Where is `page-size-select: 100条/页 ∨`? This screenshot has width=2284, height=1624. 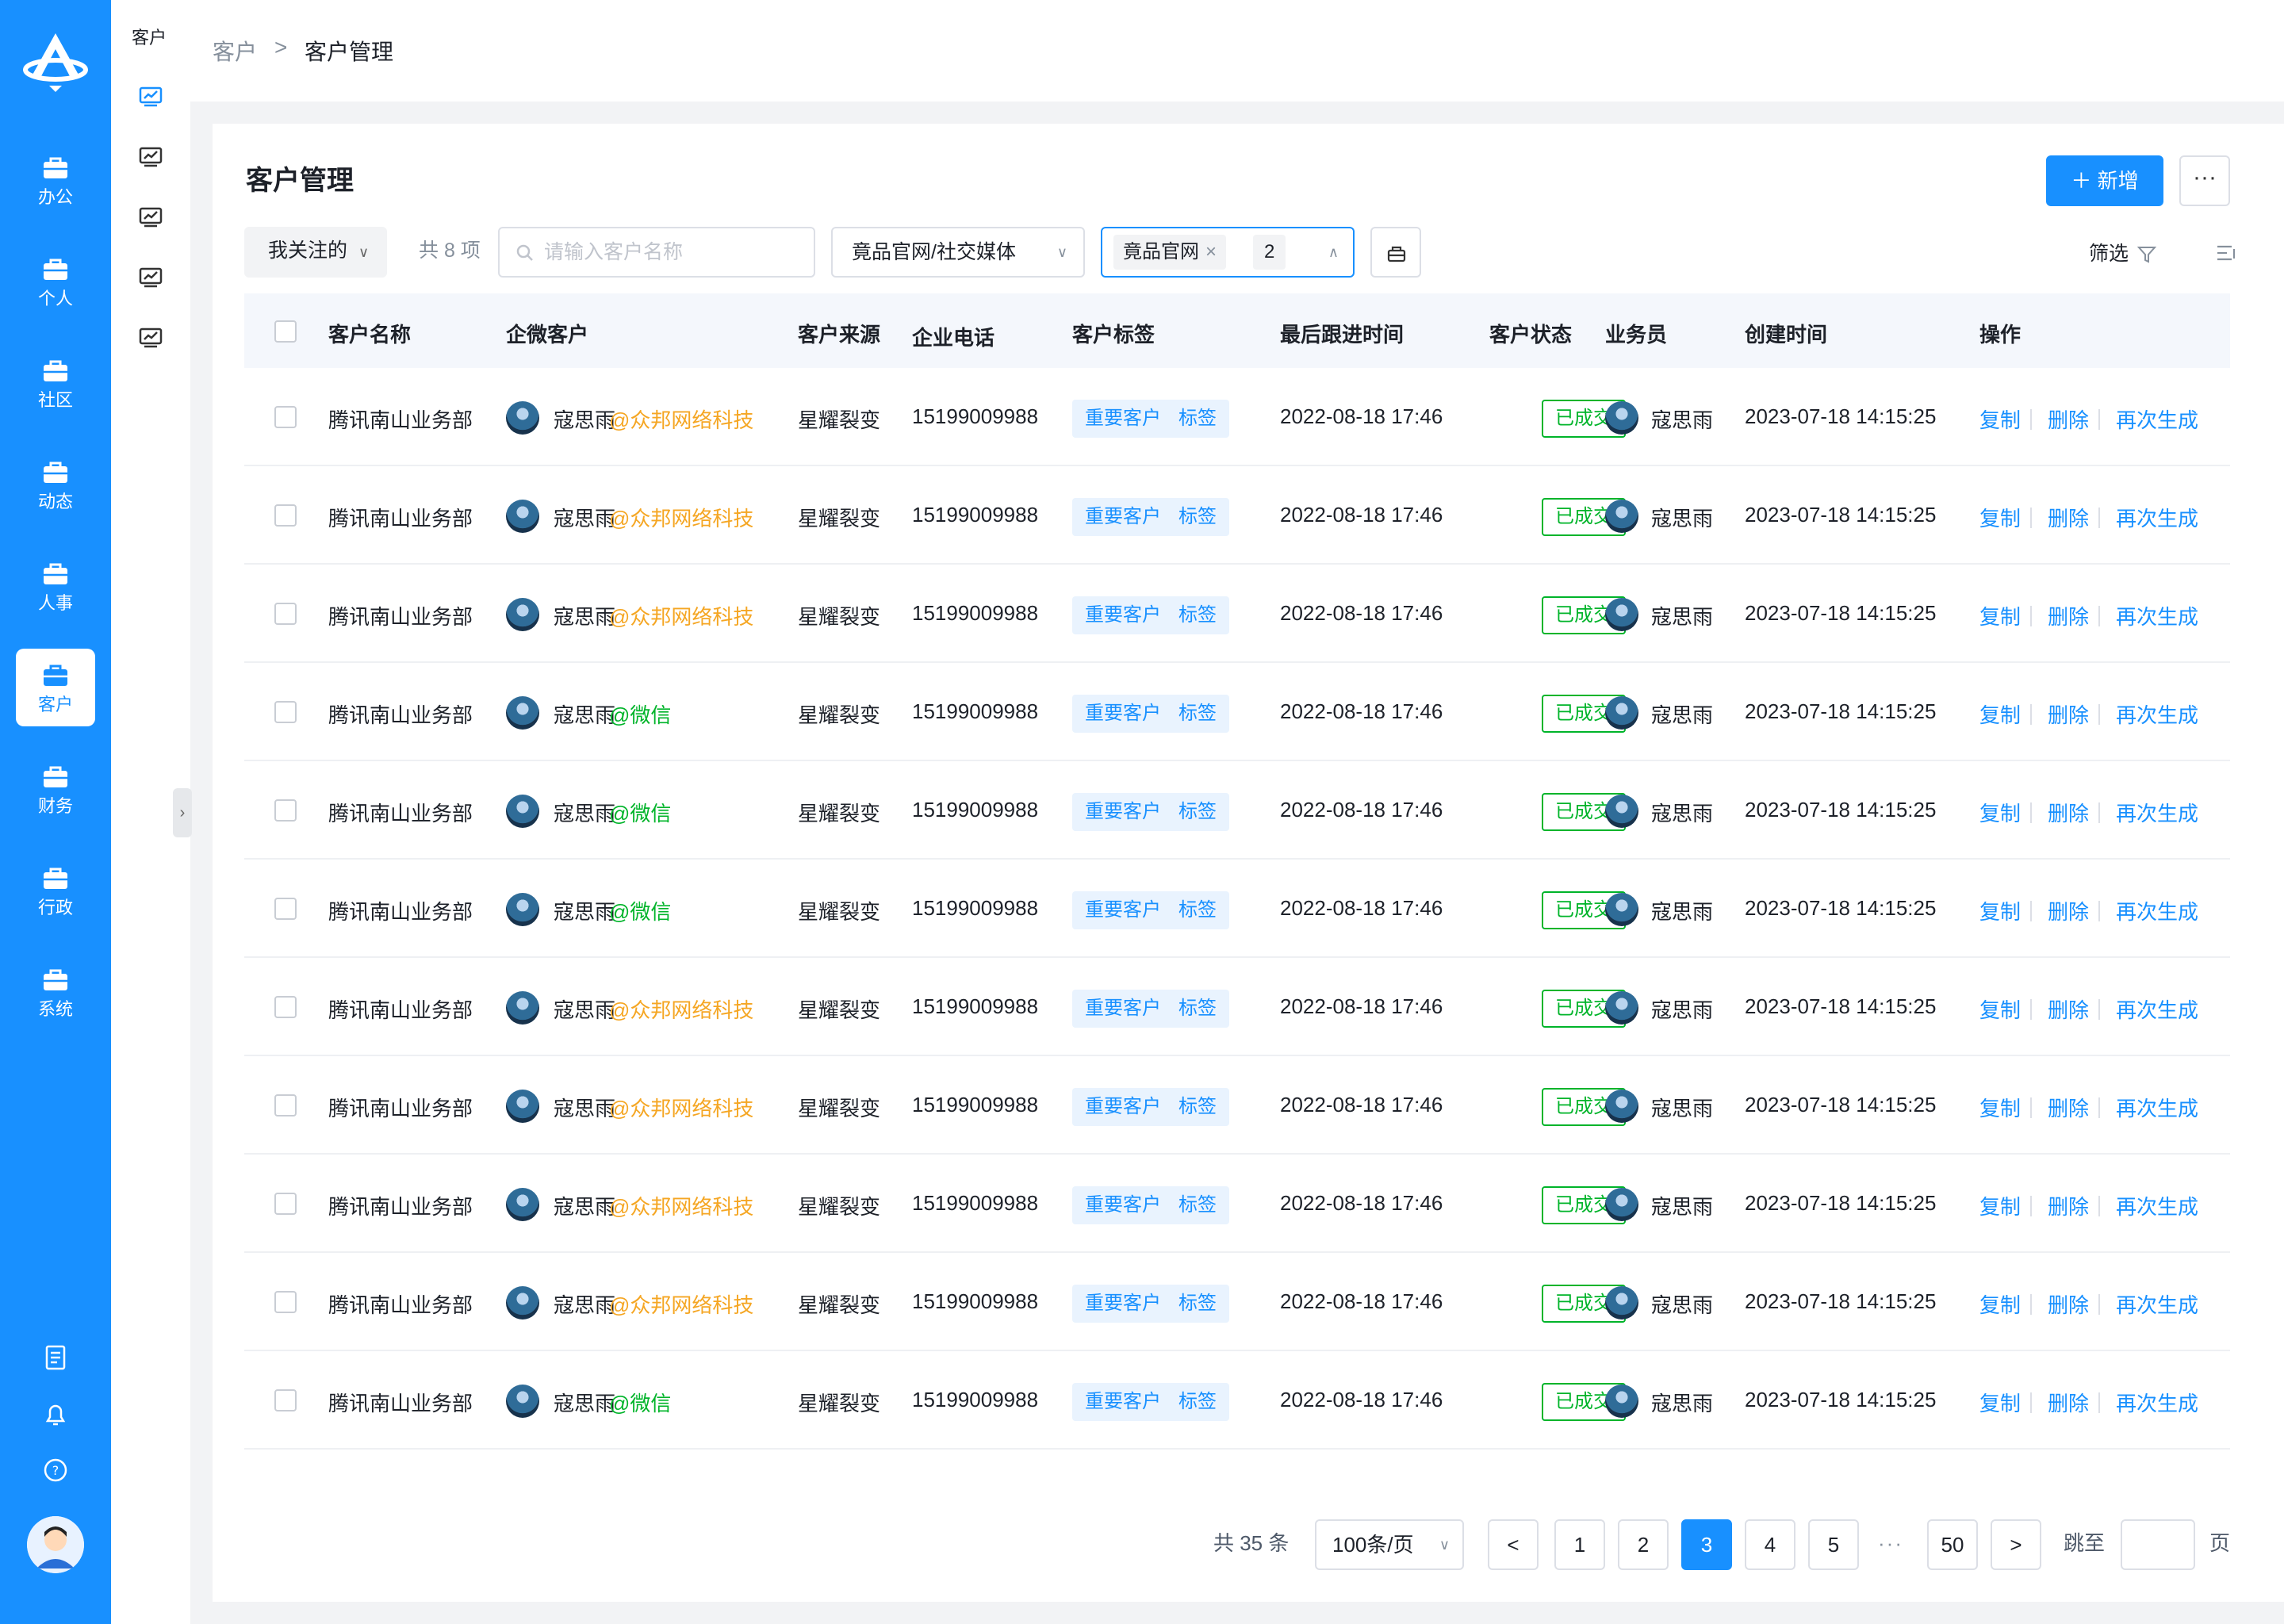
page-size-select: 100条/页 ∨ is located at coordinates (1389, 1544).